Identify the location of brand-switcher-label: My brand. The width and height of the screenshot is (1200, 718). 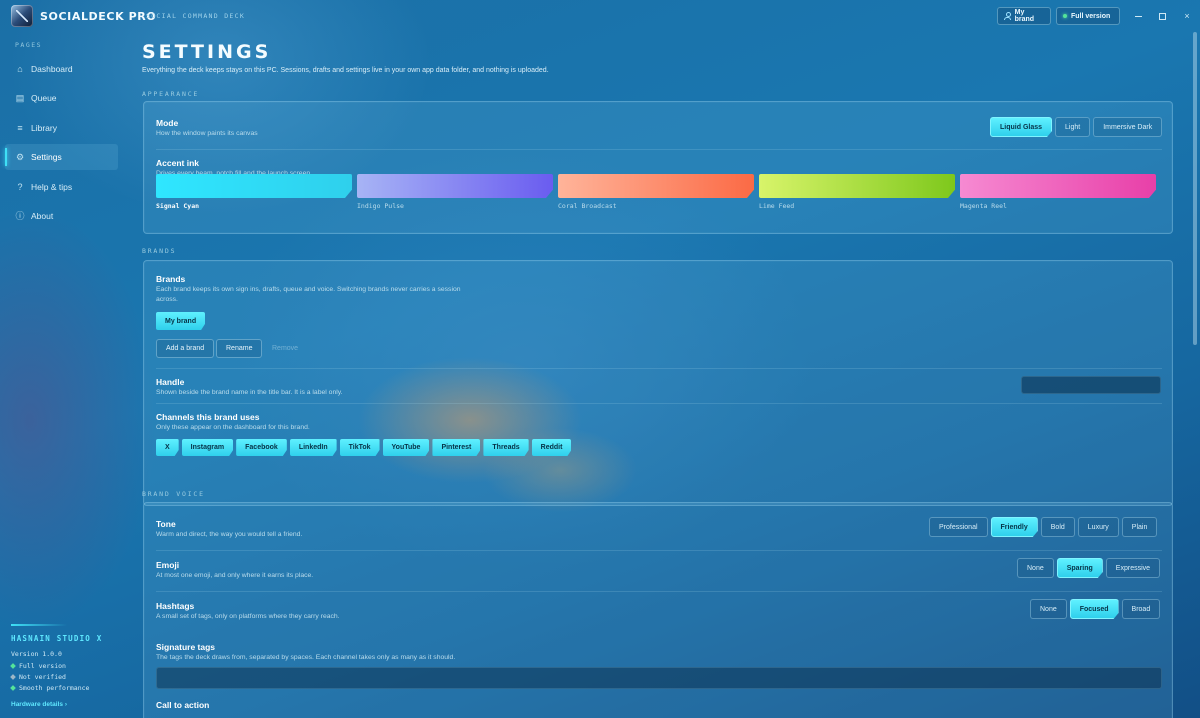
(1024, 16).